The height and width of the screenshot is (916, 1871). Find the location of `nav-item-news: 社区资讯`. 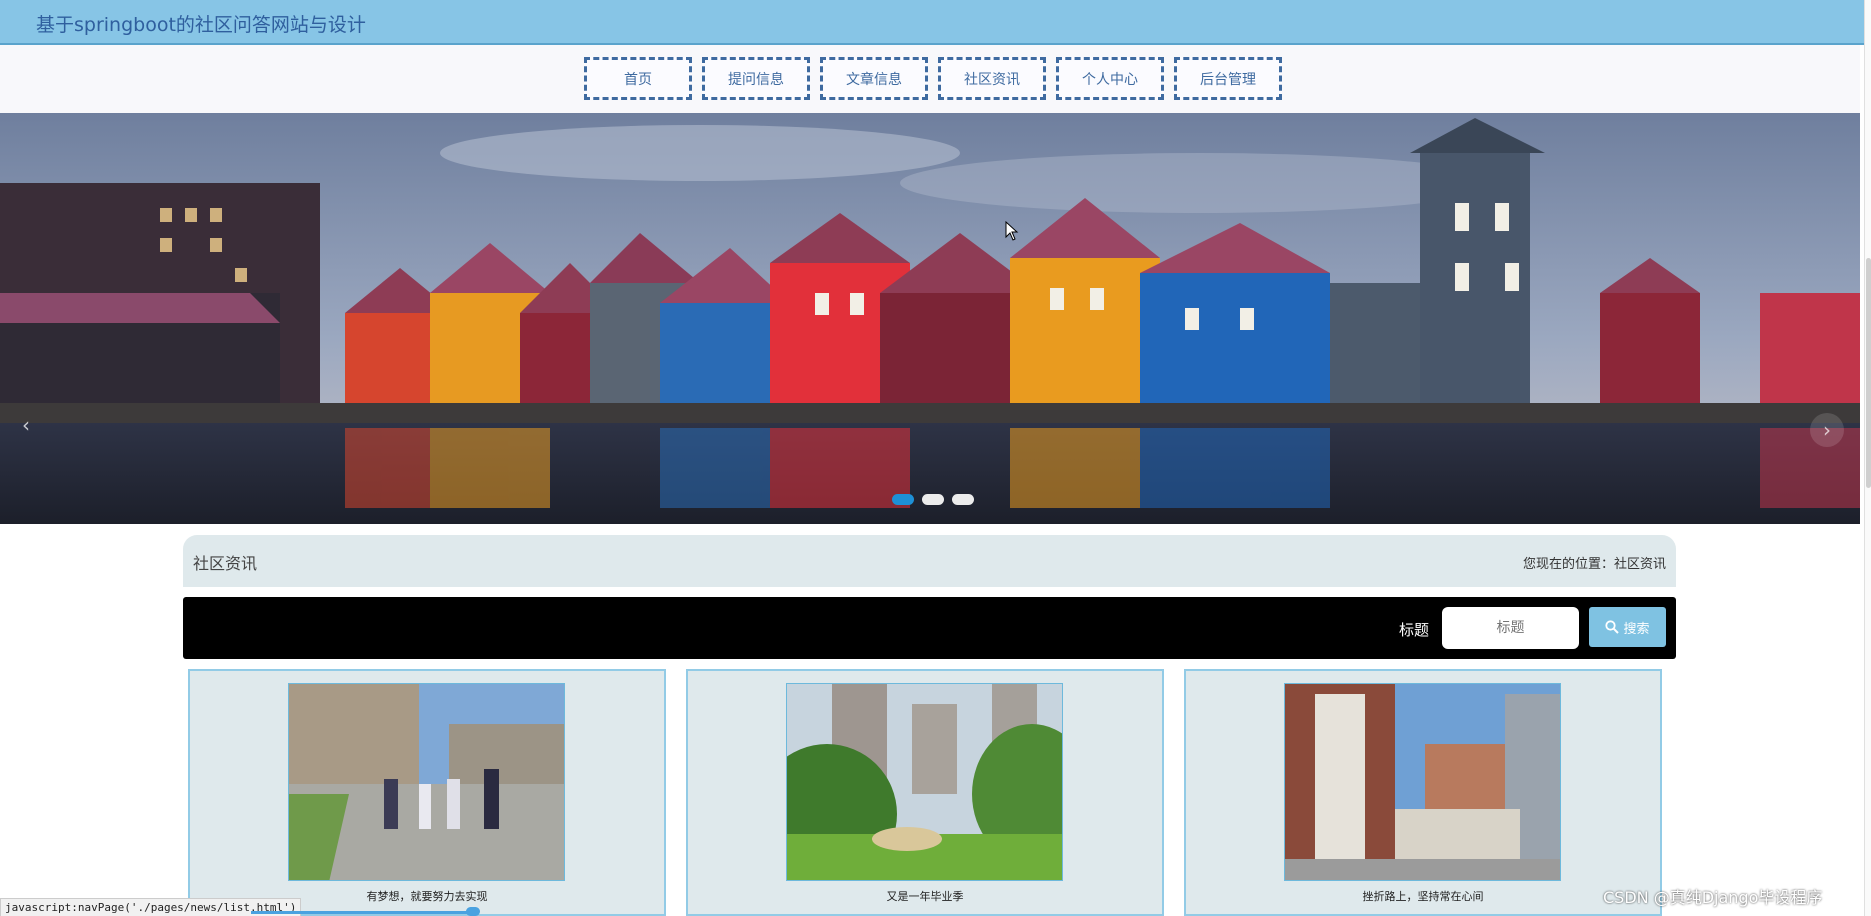

nav-item-news: 社区资讯 is located at coordinates (992, 78).